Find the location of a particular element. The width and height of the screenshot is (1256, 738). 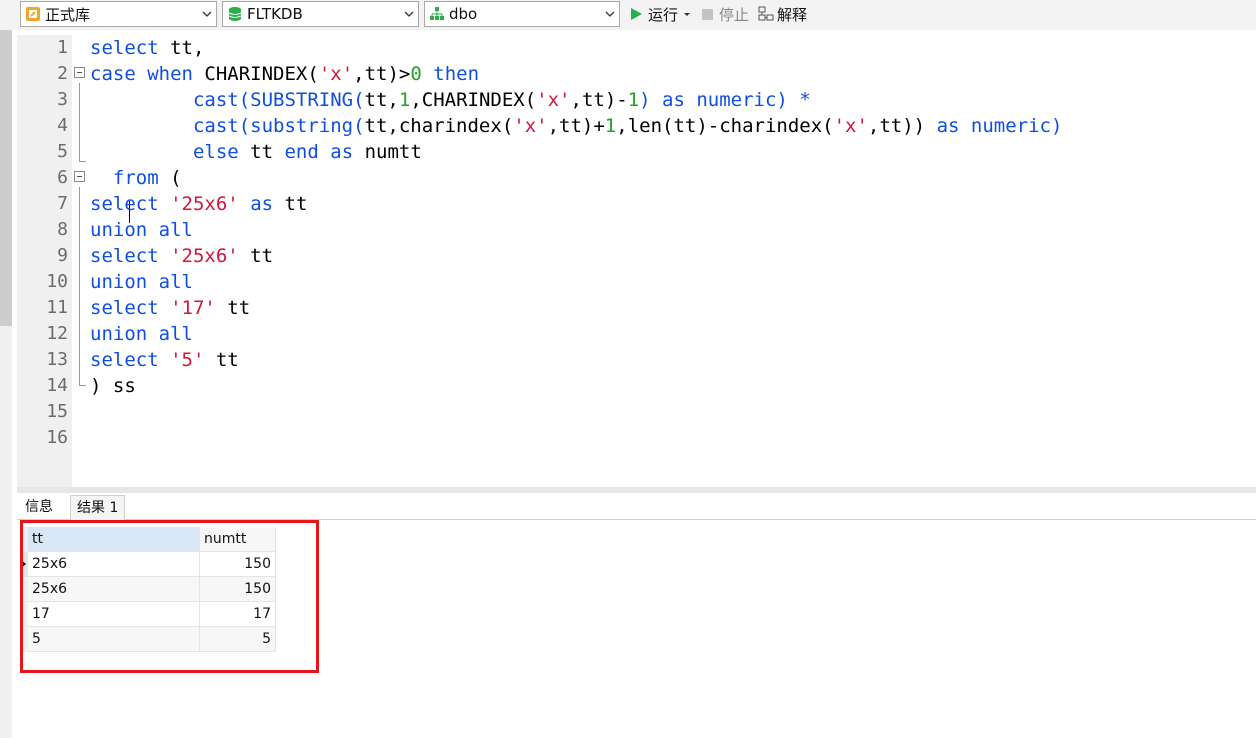

line-number: 13 is located at coordinates (57, 359).